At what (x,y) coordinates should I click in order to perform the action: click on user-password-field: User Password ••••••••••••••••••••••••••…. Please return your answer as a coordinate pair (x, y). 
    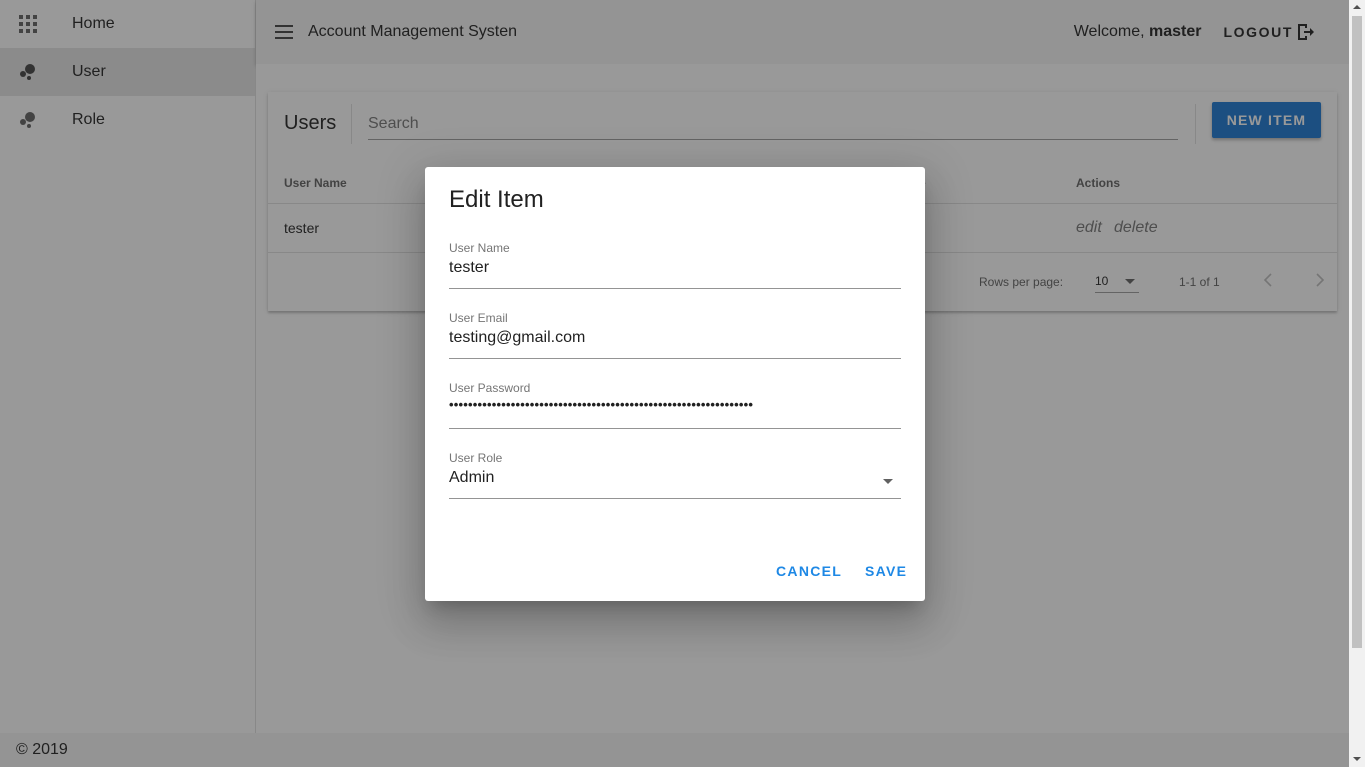
    Looking at the image, I should click on (675, 405).